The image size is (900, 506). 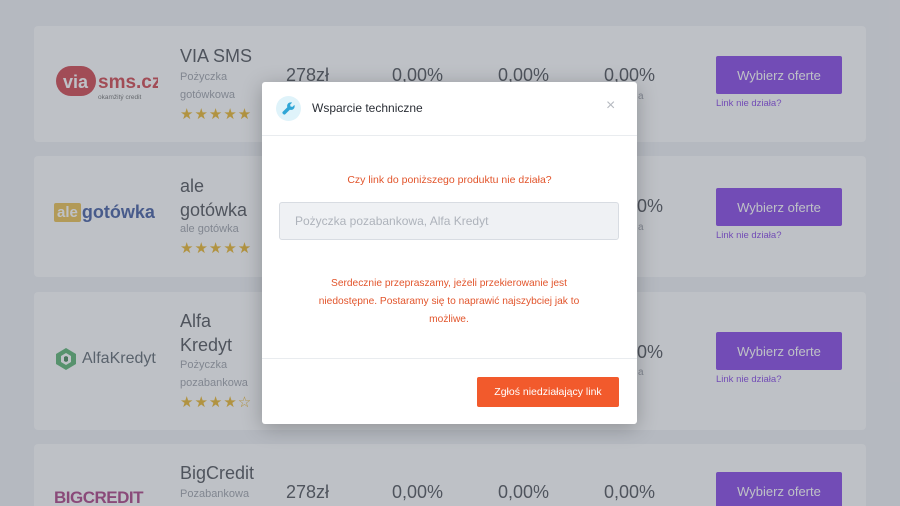 I want to click on modal-footer: Zgłoś niedziałający link, so click(x=449, y=391).